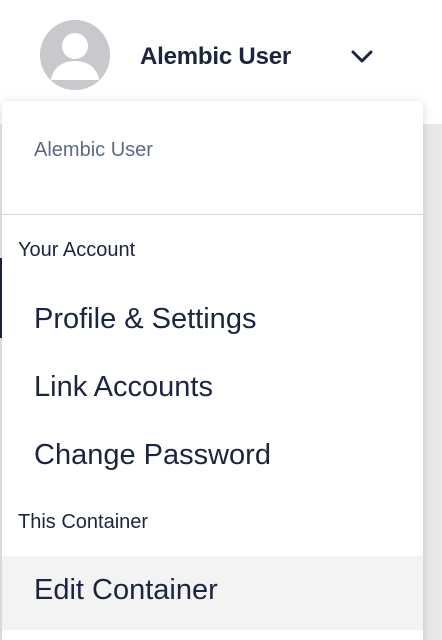  I want to click on chevron-down-icon, so click(362, 57).